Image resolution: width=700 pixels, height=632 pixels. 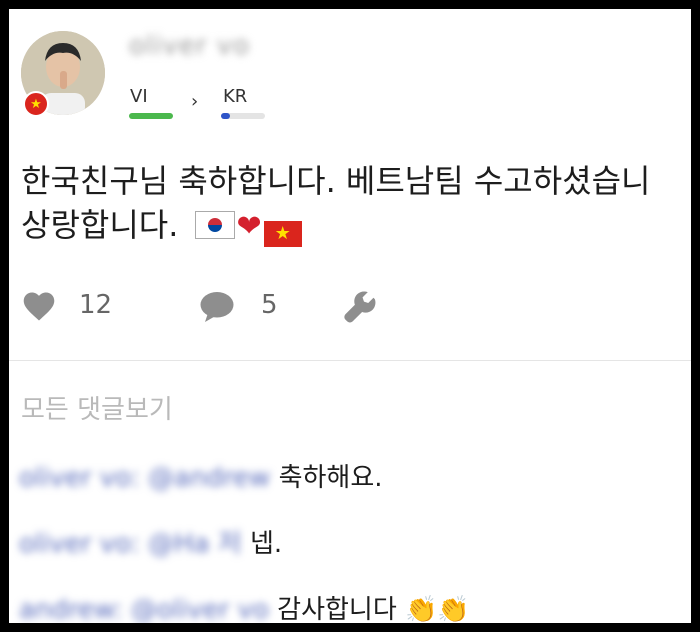 I want to click on post-text-line: 상랑합니다., so click(x=100, y=225).